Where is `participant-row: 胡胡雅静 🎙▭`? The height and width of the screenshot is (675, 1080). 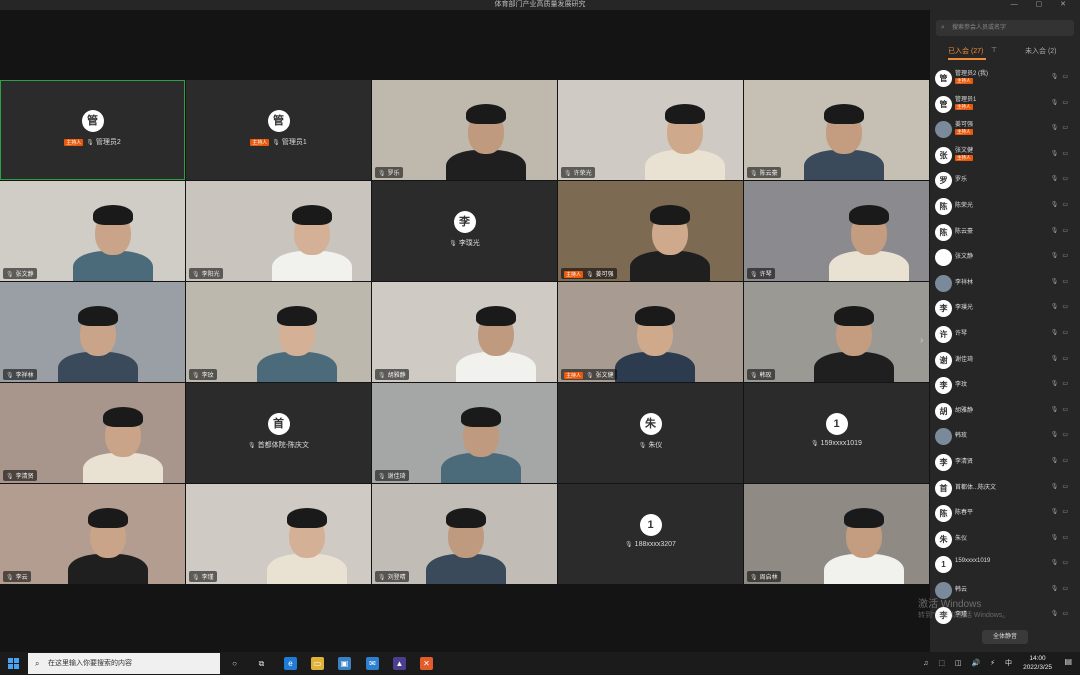 participant-row: 胡胡雅静 🎙▭ is located at coordinates (1005, 412).